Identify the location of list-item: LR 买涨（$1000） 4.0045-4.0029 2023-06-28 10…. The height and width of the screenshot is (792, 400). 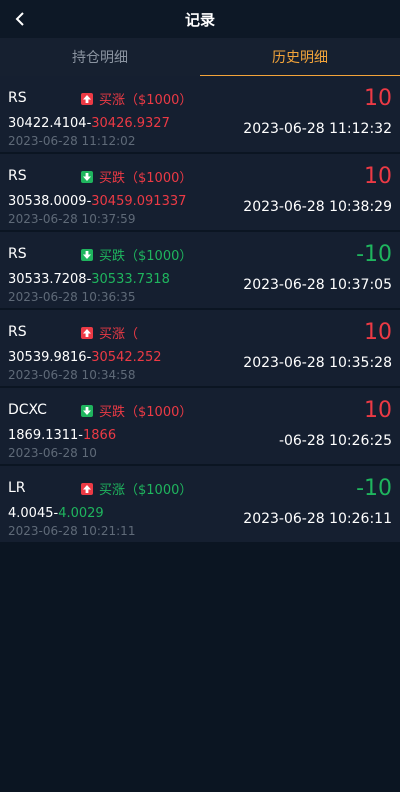
(200, 505).